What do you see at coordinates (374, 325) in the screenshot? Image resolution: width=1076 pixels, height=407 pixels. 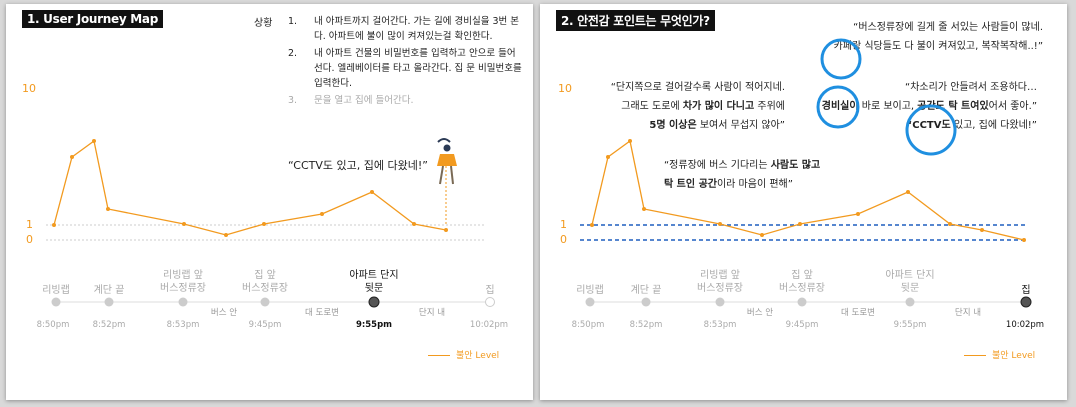 I see `time-label-active: 9:55pm` at bounding box center [374, 325].